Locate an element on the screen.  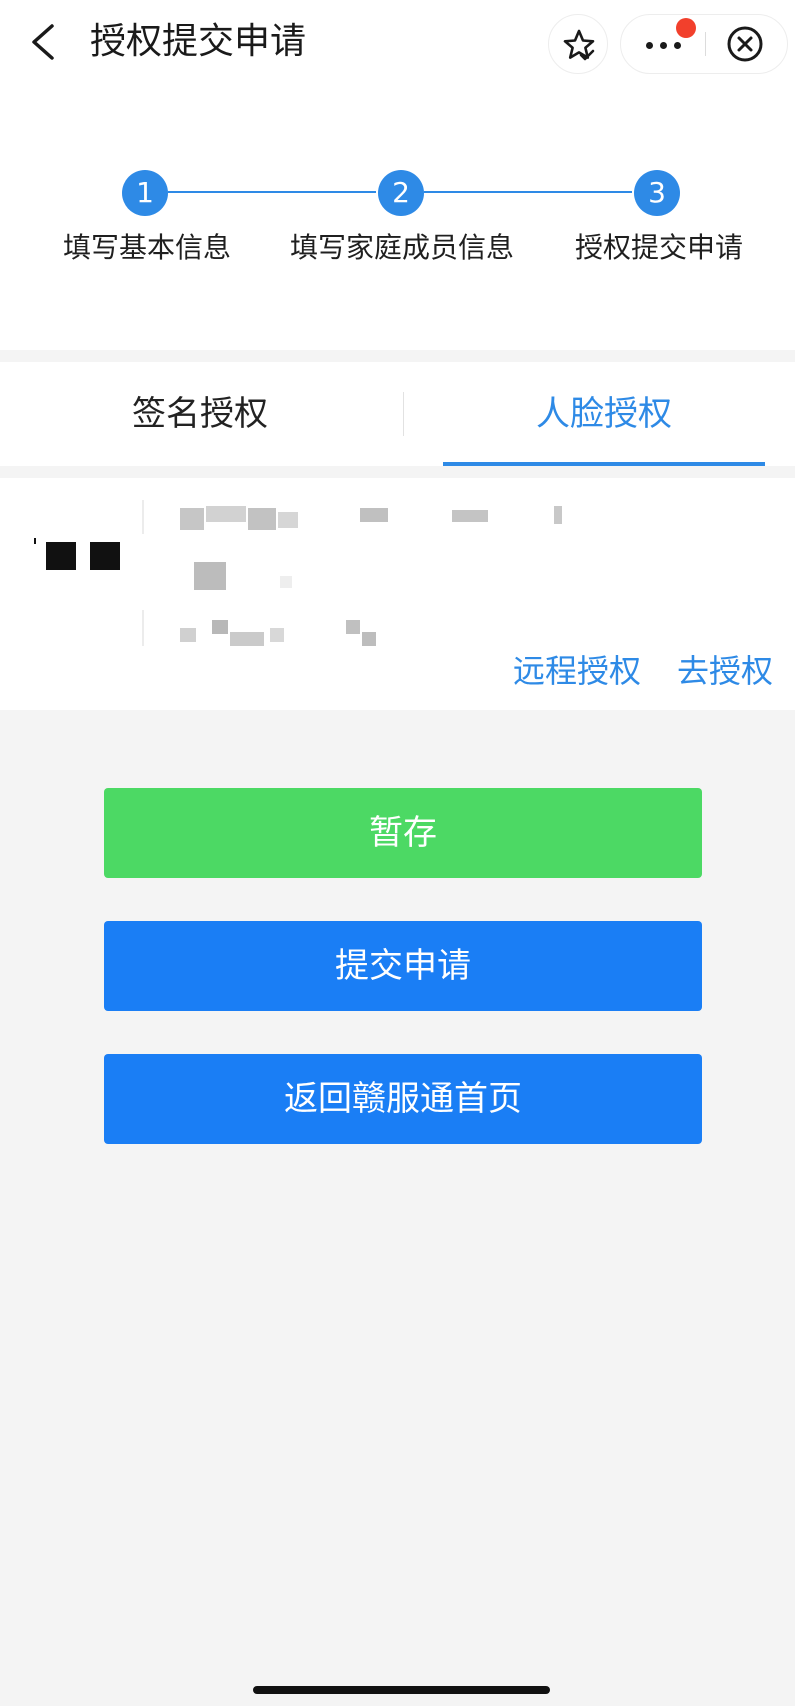
active-tab-indicator is located at coordinates (604, 464).